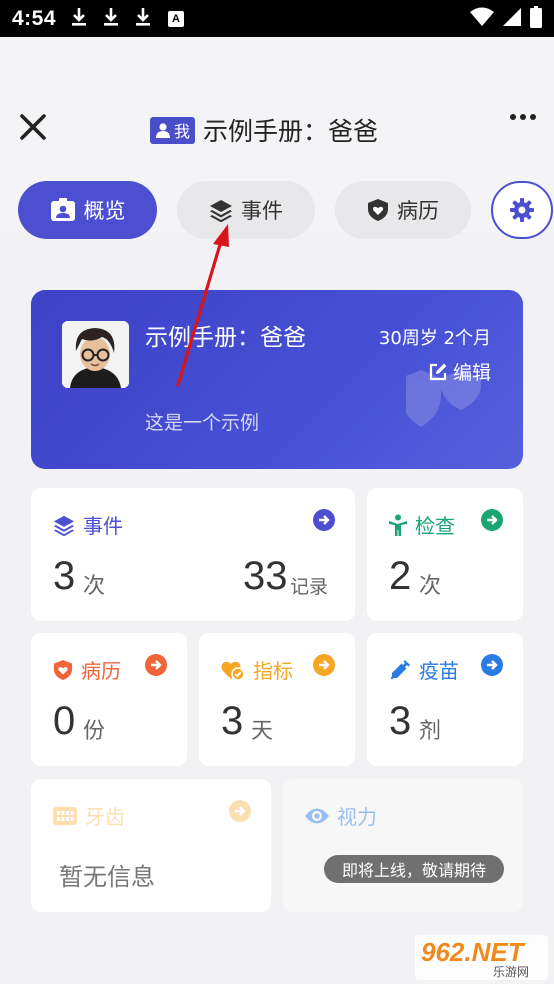  I want to click on tab-bar: 概览 事件 病历, so click(244, 210).